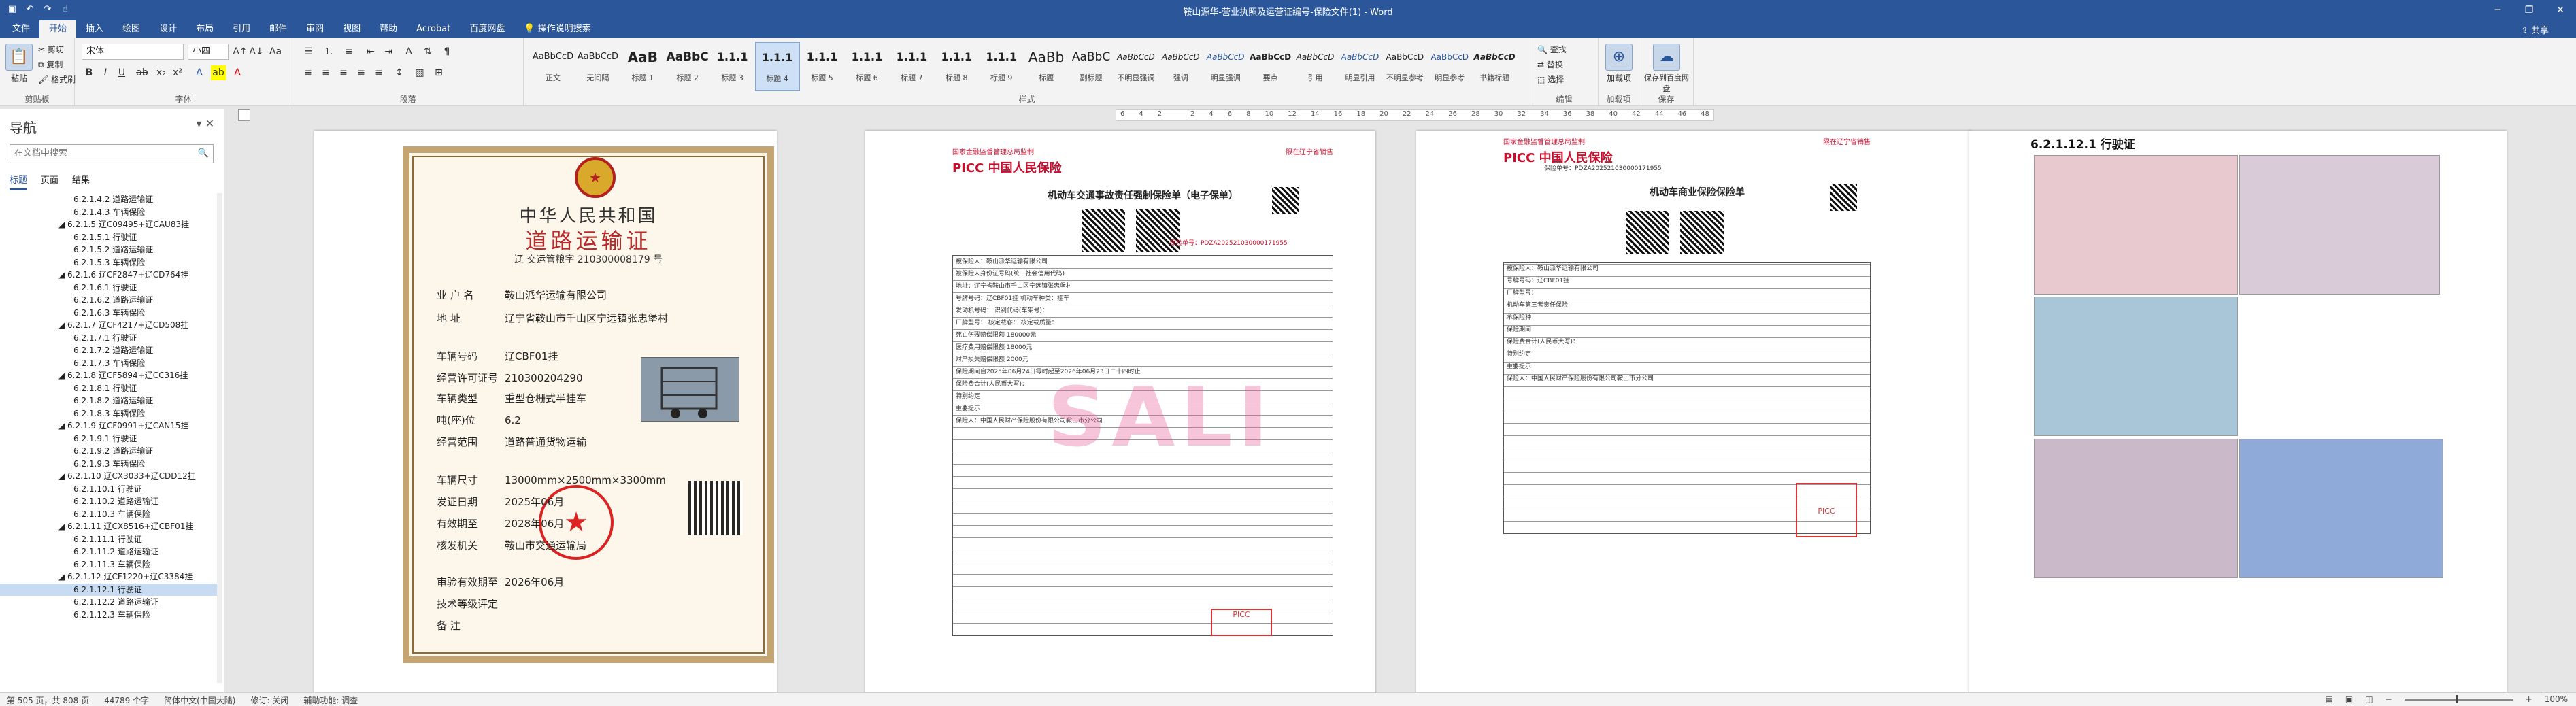 This screenshot has width=2576, height=706. What do you see at coordinates (487, 29) in the screenshot?
I see `tab-baidu: 百度网盘` at bounding box center [487, 29].